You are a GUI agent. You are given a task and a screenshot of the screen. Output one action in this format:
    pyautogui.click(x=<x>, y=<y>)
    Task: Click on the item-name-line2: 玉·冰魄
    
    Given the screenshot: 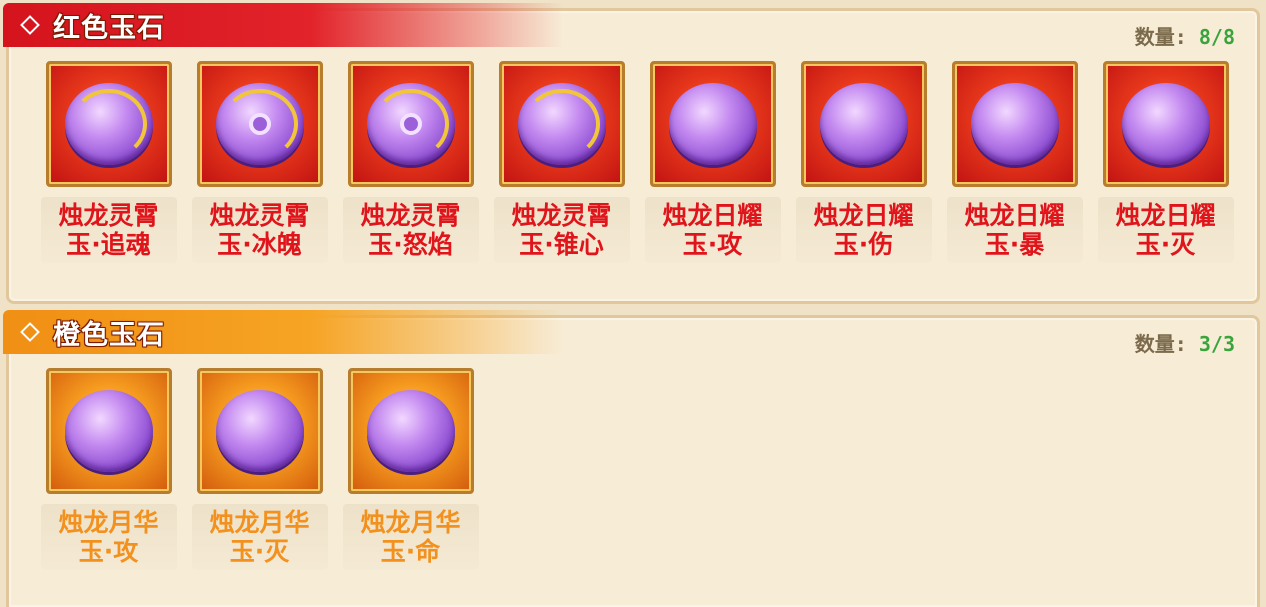 What is the action you would take?
    pyautogui.click(x=259, y=244)
    